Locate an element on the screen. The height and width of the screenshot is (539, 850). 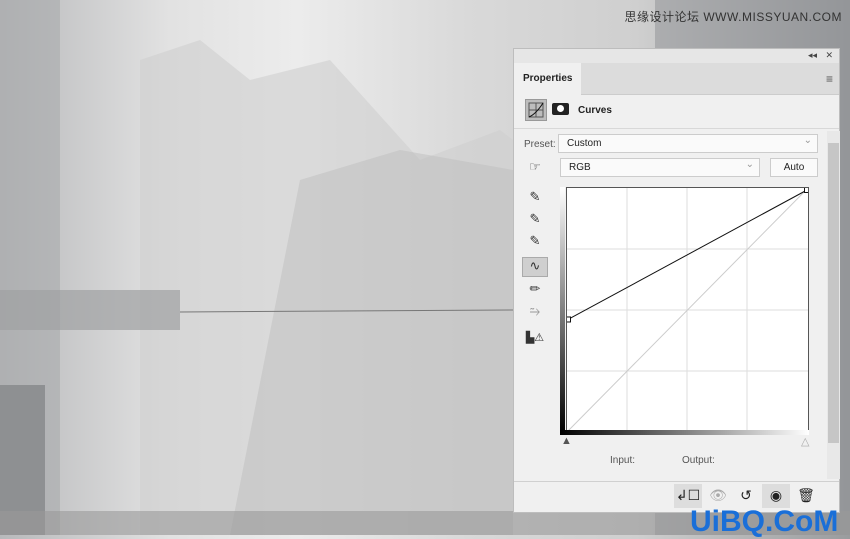
black-point-slider: ▲ is located at coordinates (566, 441).